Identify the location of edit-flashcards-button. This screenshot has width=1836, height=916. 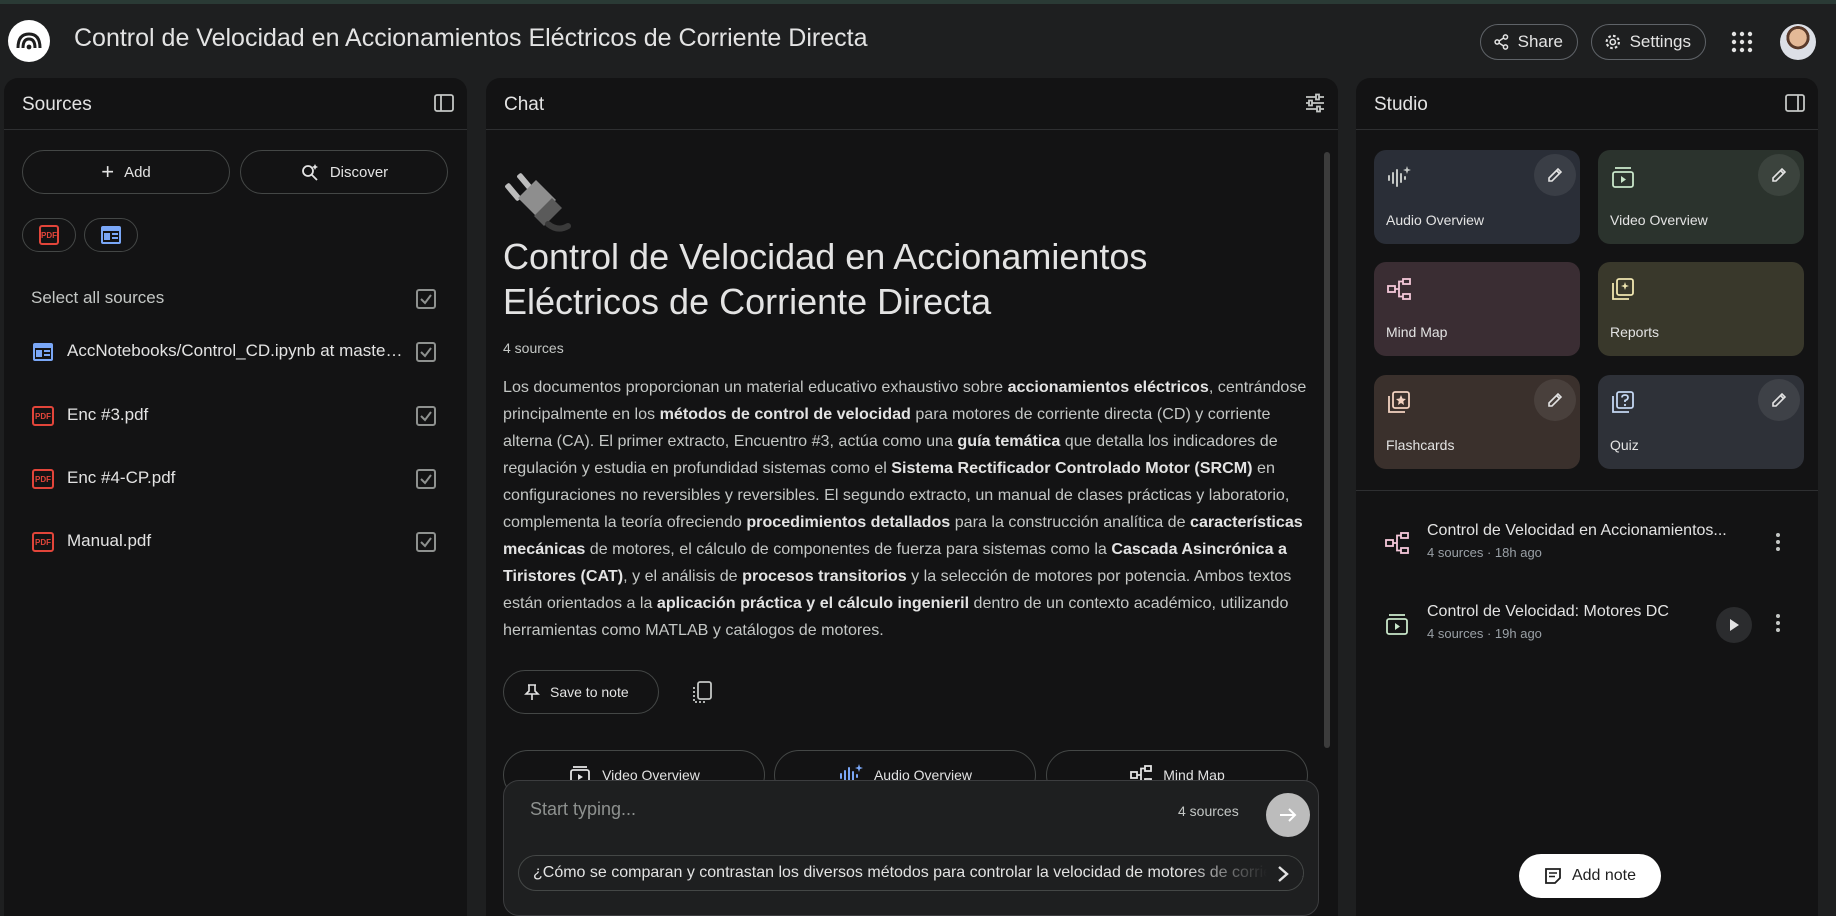
(1555, 400).